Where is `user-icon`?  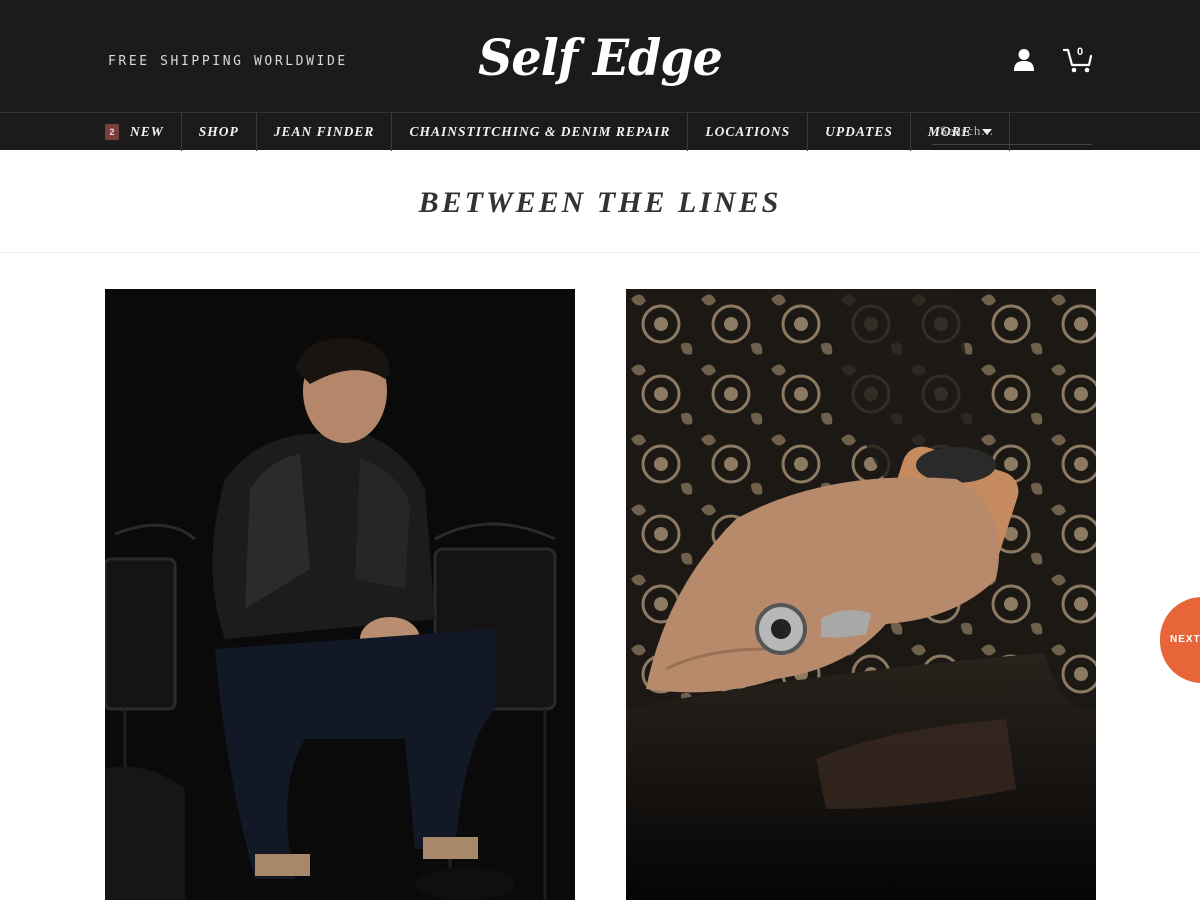
user-icon is located at coordinates (1024, 60).